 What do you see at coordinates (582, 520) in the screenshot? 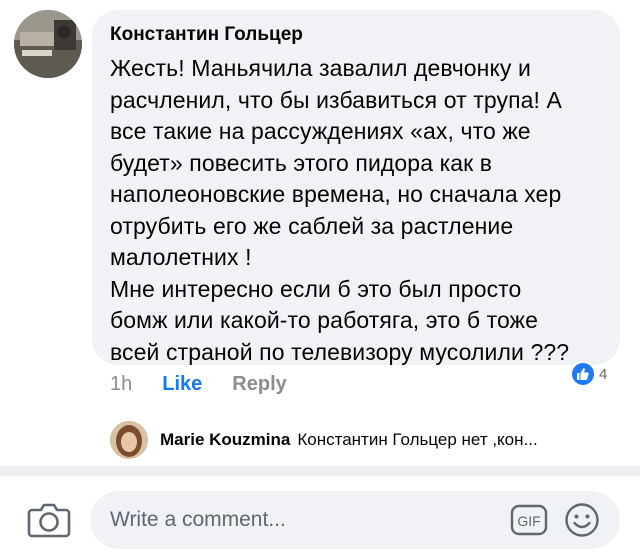
I see `emoji-icon` at bounding box center [582, 520].